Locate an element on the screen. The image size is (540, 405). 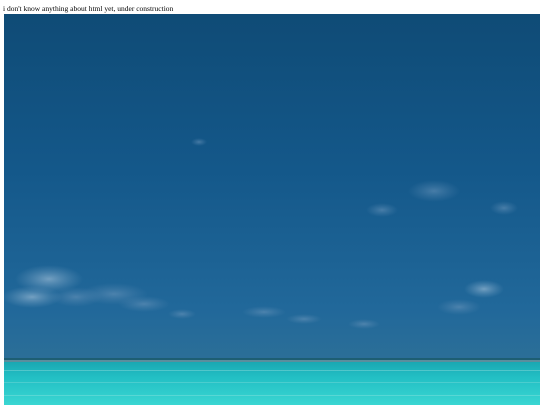
sea is located at coordinates (272, 383).